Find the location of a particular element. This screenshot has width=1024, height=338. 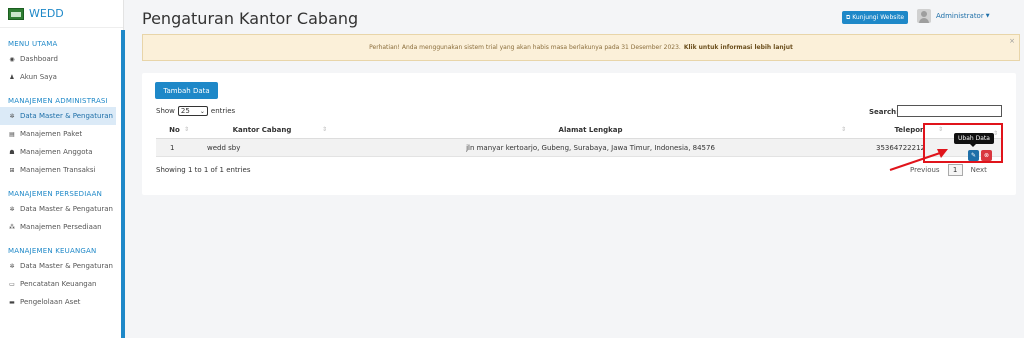

show-entries: Show 25 ⌄ entries is located at coordinates (195, 111).